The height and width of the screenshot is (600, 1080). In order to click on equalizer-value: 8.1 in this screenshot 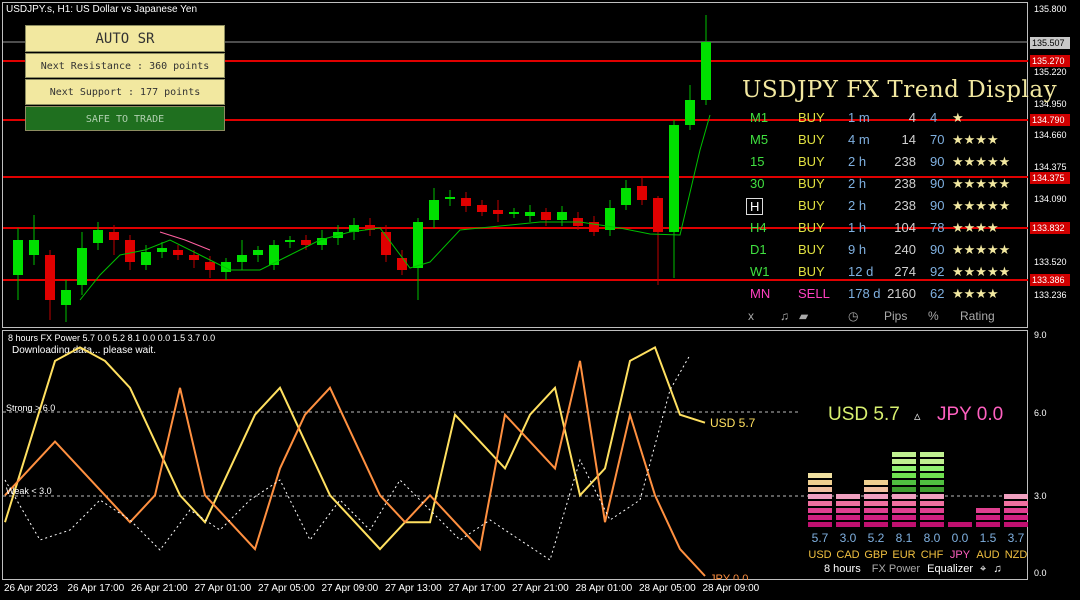, I will do `click(904, 538)`.